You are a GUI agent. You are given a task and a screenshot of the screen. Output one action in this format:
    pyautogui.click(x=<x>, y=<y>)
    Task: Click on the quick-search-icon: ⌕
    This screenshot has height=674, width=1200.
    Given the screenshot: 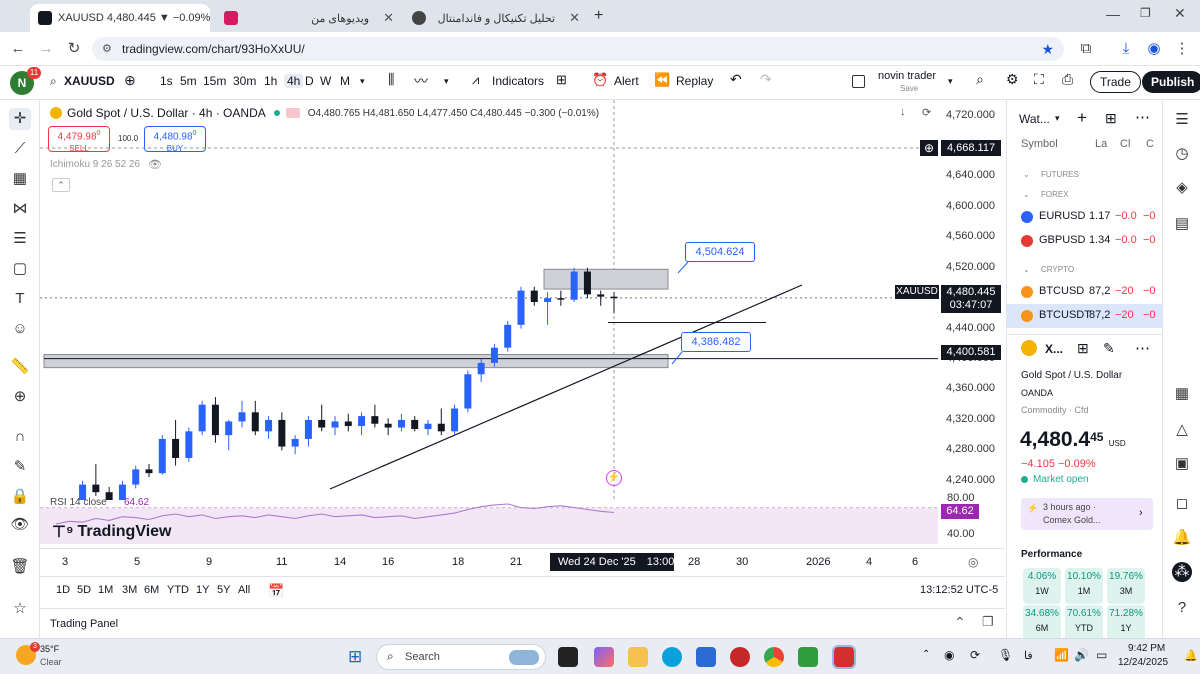 What is the action you would take?
    pyautogui.click(x=980, y=79)
    